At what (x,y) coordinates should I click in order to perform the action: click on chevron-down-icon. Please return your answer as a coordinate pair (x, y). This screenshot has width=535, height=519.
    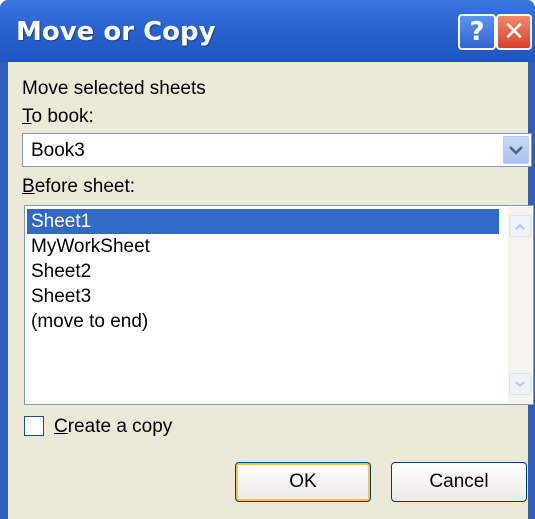
    Looking at the image, I should click on (516, 150).